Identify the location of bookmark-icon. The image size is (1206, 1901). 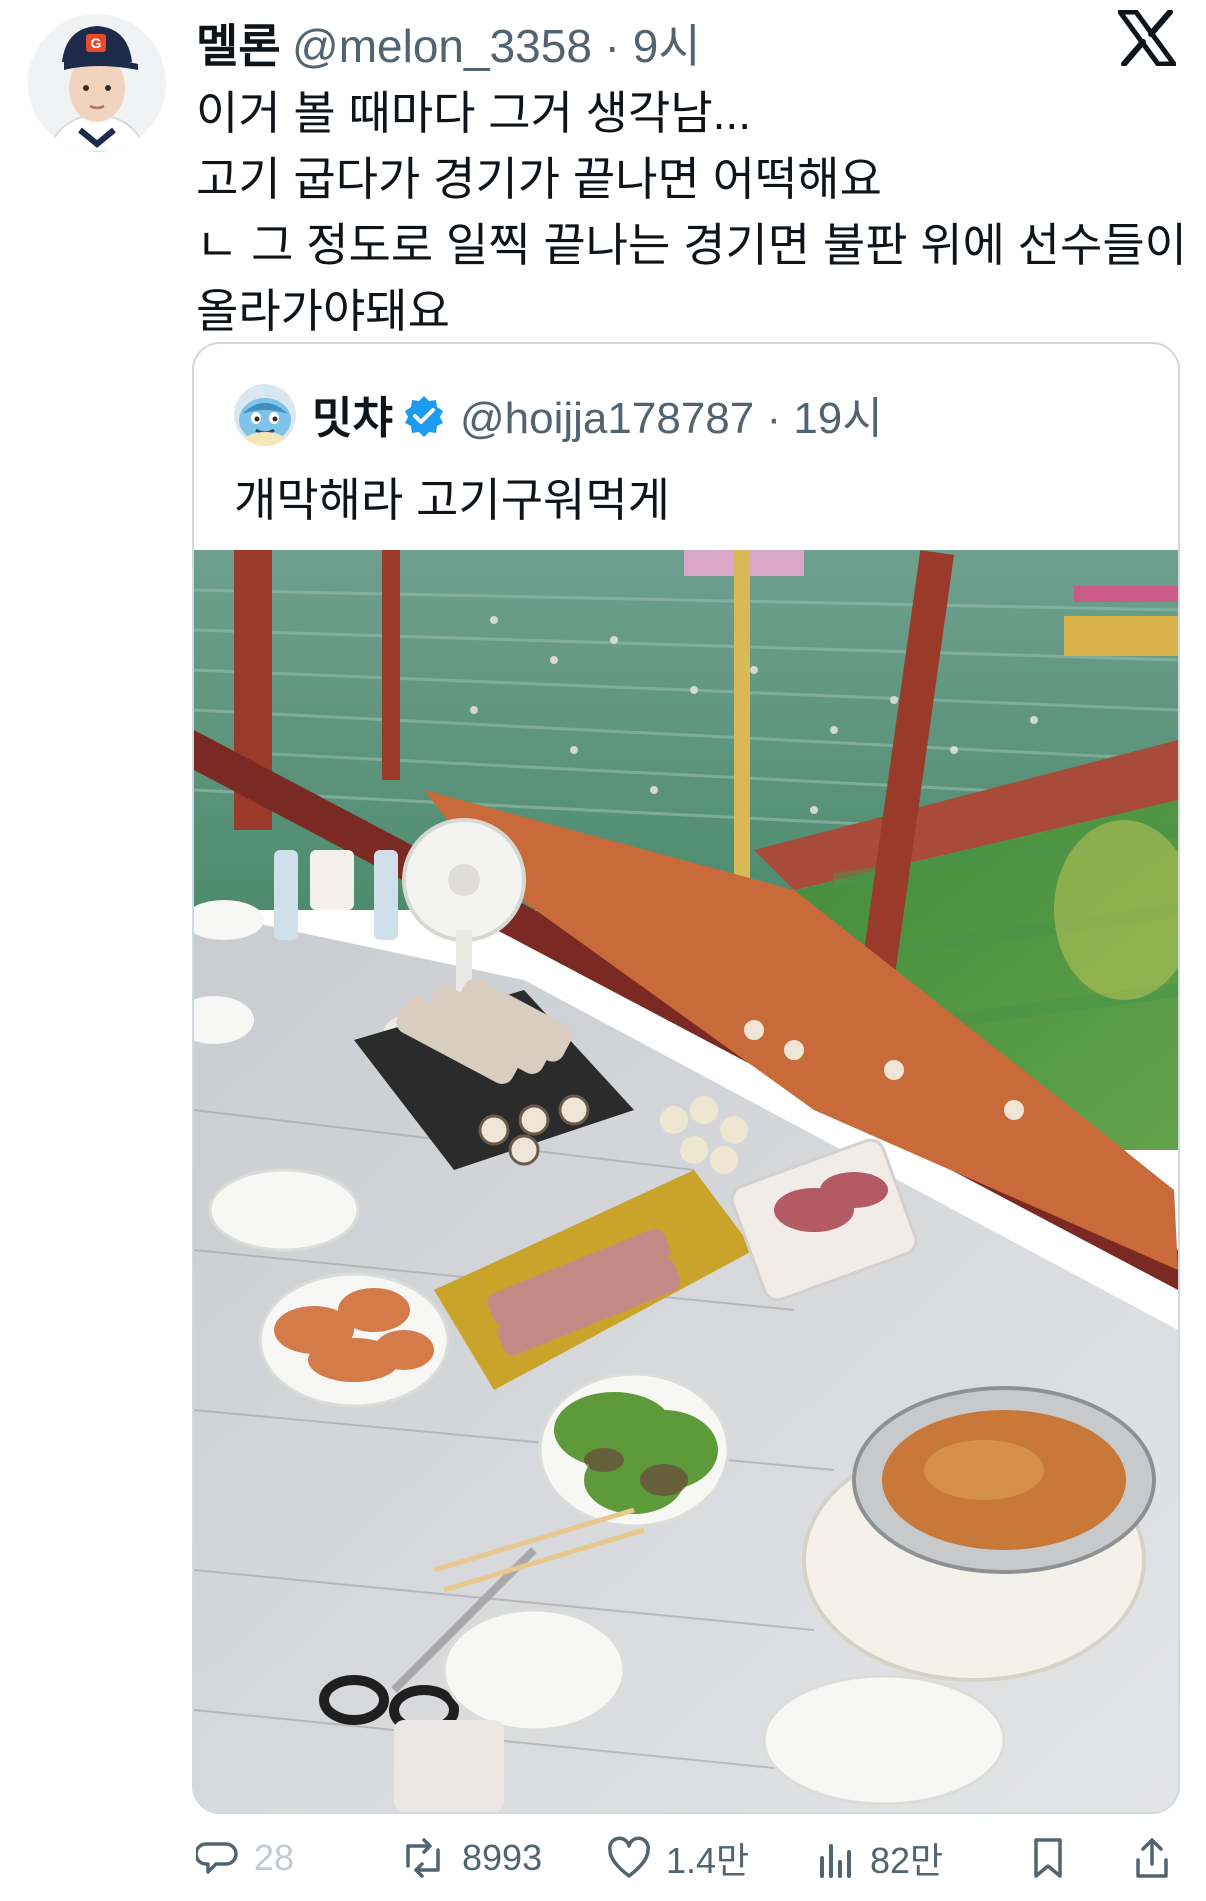
(1048, 1858).